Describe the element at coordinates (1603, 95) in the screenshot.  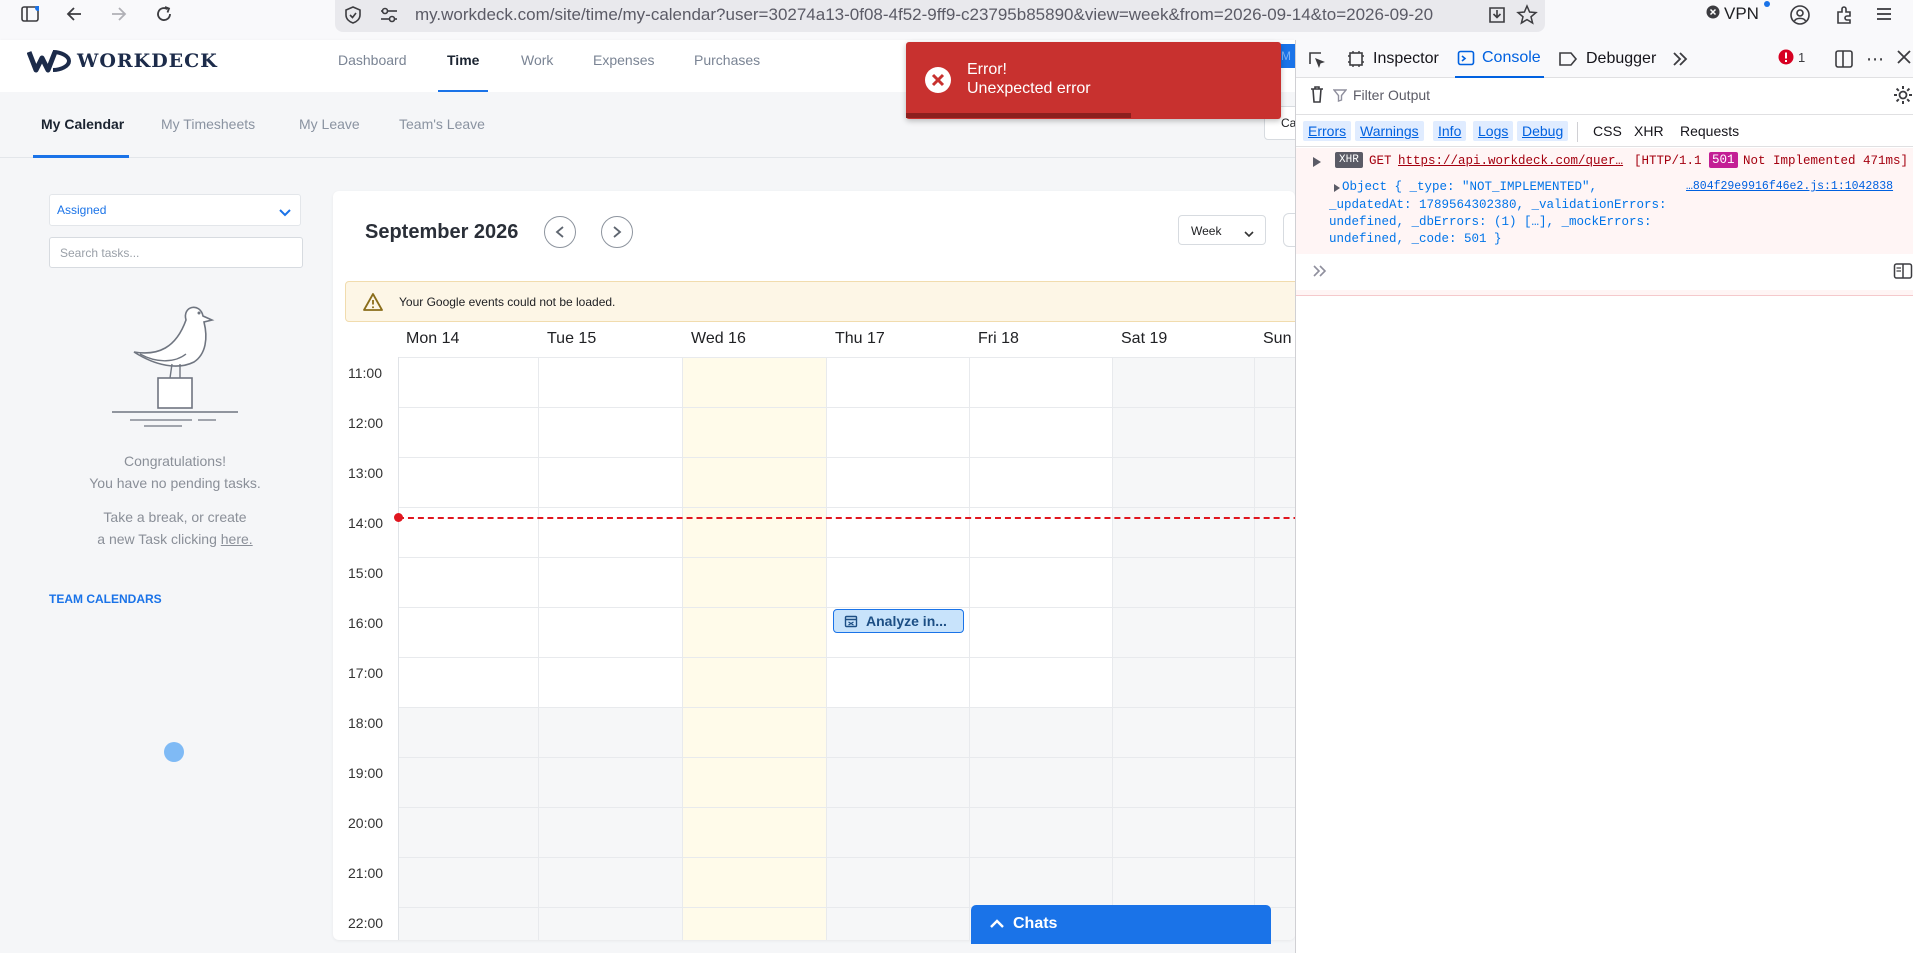
I see `filter-output-input: Filter Output` at that location.